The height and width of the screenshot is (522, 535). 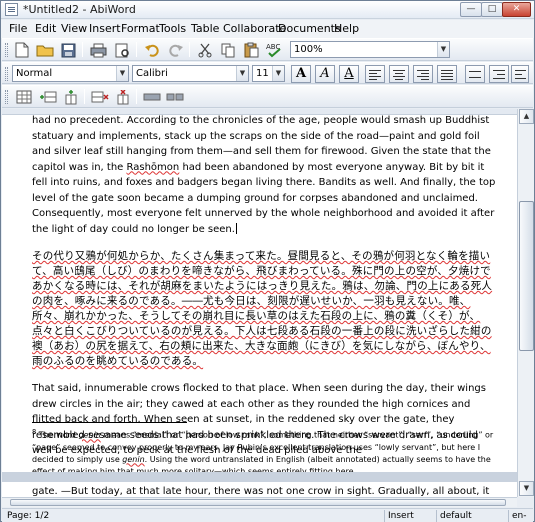 I want to click on page-indicator: Page: 1/2, so click(x=28, y=516).